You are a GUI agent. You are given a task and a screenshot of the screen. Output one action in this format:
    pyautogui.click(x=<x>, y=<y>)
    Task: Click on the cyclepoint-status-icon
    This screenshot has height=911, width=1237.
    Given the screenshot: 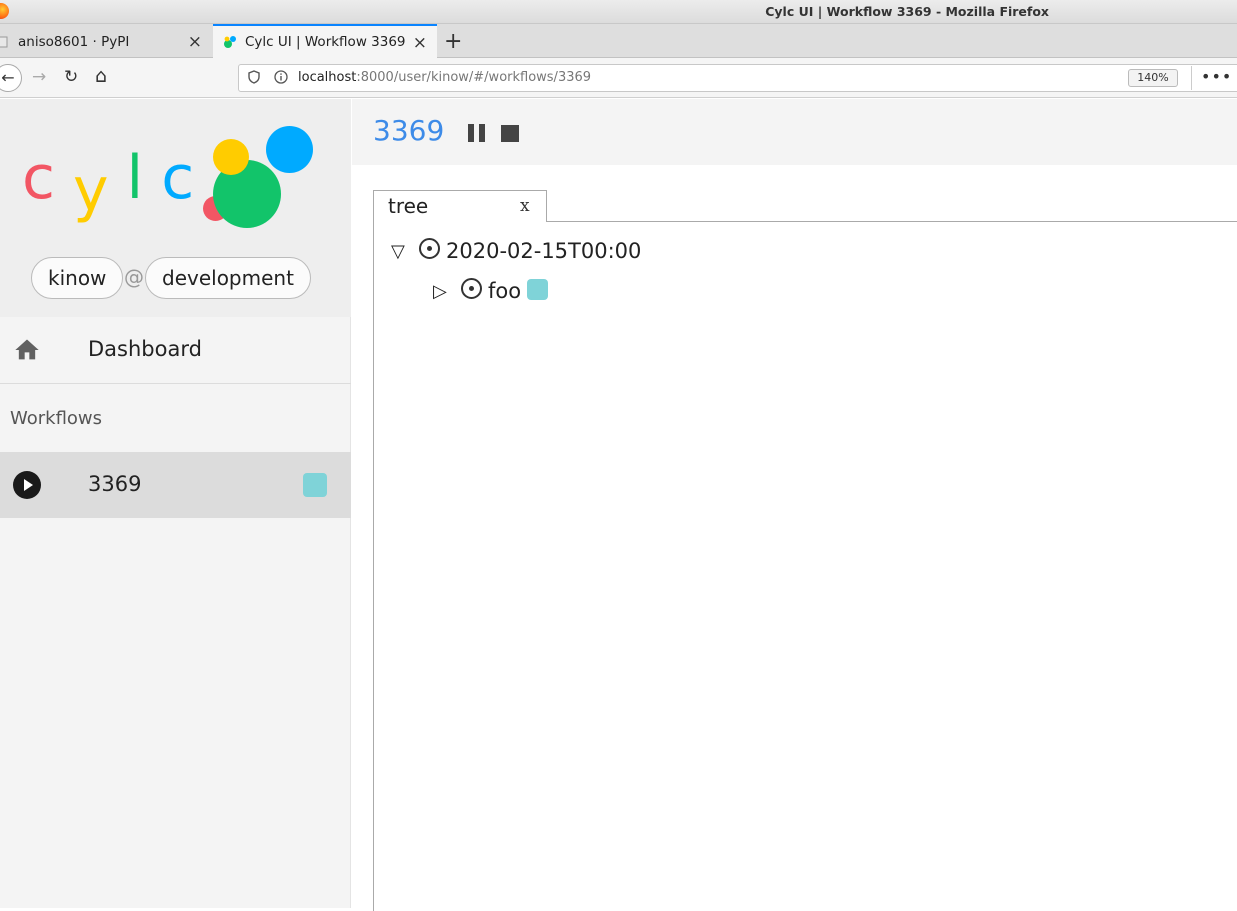 What is the action you would take?
    pyautogui.click(x=429, y=248)
    